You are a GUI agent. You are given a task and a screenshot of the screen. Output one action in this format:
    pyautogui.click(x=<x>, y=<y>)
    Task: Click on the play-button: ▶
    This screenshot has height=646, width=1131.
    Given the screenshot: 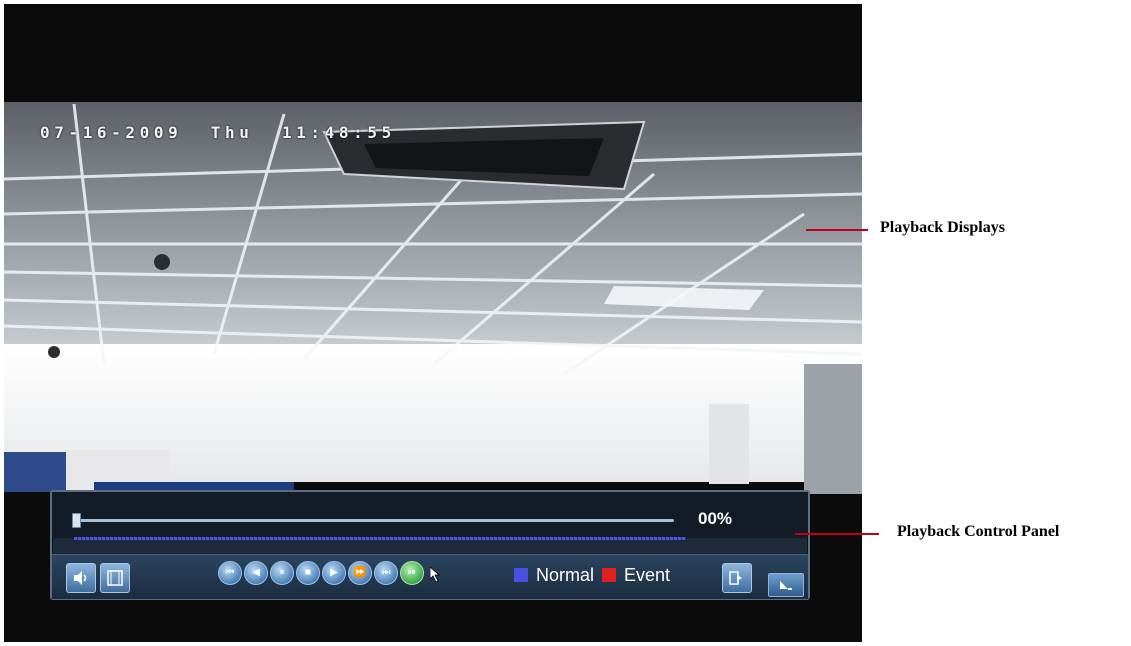 What is the action you would take?
    pyautogui.click(x=334, y=573)
    